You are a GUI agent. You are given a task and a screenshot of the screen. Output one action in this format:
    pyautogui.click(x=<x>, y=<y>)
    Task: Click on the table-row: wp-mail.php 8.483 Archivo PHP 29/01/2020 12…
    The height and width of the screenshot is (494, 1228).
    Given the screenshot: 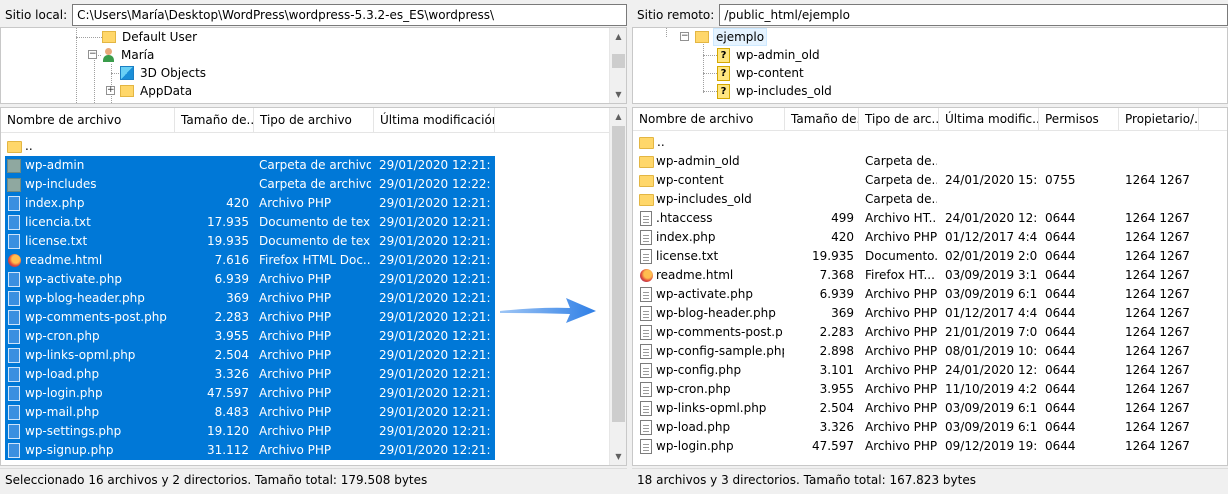 What is the action you would take?
    pyautogui.click(x=313, y=412)
    